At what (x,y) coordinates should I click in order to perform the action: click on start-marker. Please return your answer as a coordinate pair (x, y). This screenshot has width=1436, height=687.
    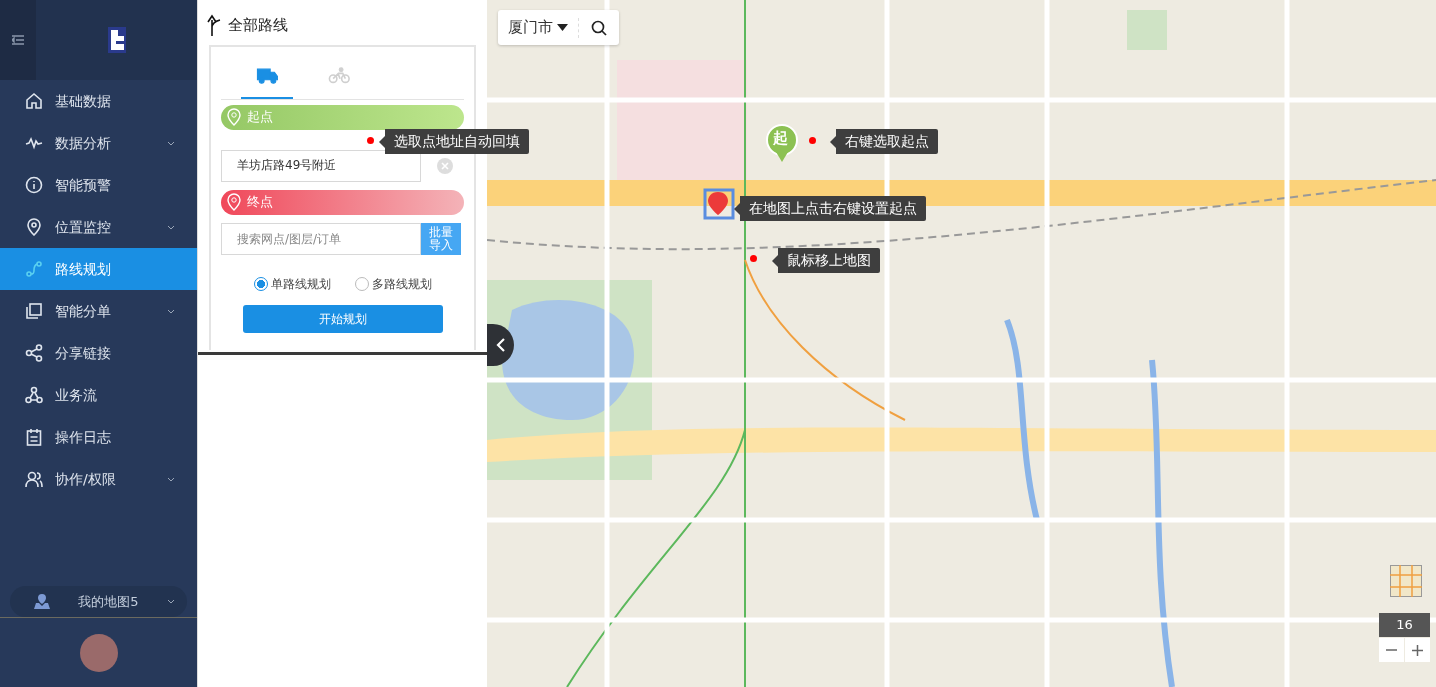
    Looking at the image, I should click on (782, 144).